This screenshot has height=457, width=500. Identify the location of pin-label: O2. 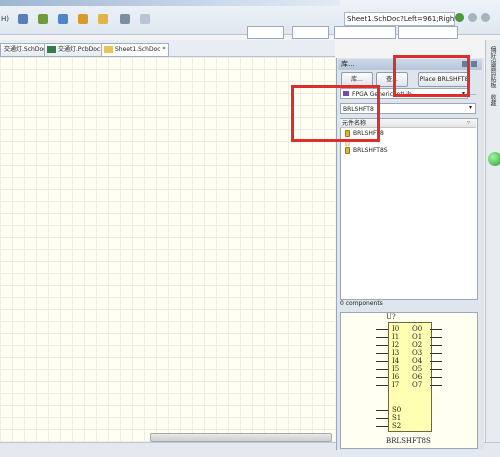
(417, 345).